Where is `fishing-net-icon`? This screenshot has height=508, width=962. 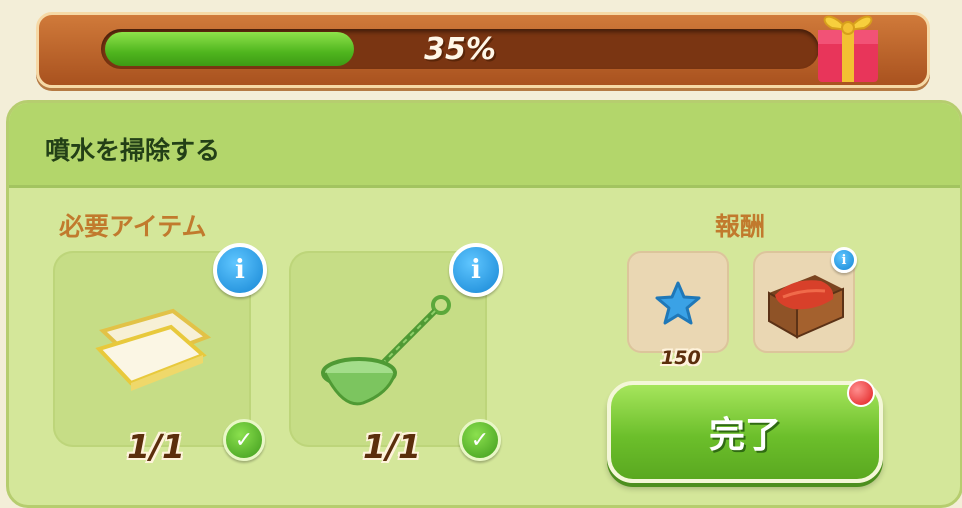 fishing-net-icon is located at coordinates (386, 350).